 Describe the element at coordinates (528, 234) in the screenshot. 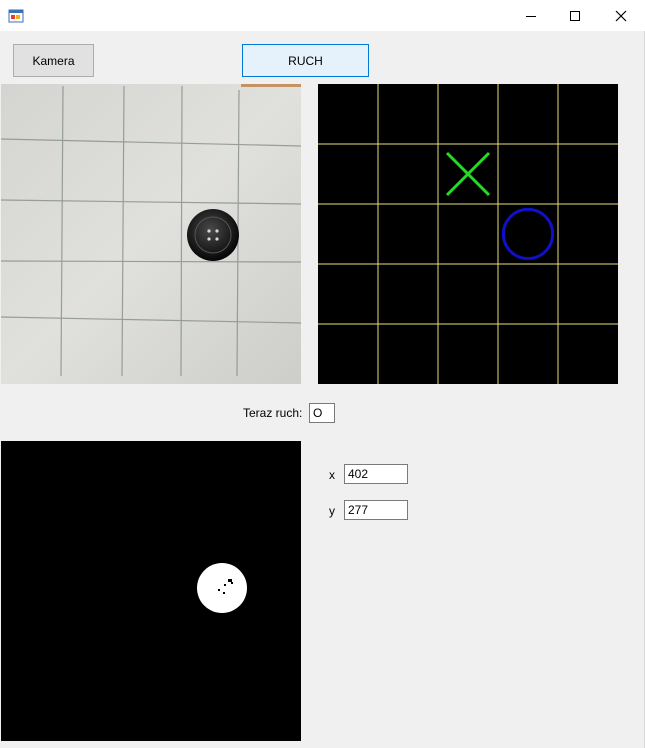

I see `o-mark` at that location.